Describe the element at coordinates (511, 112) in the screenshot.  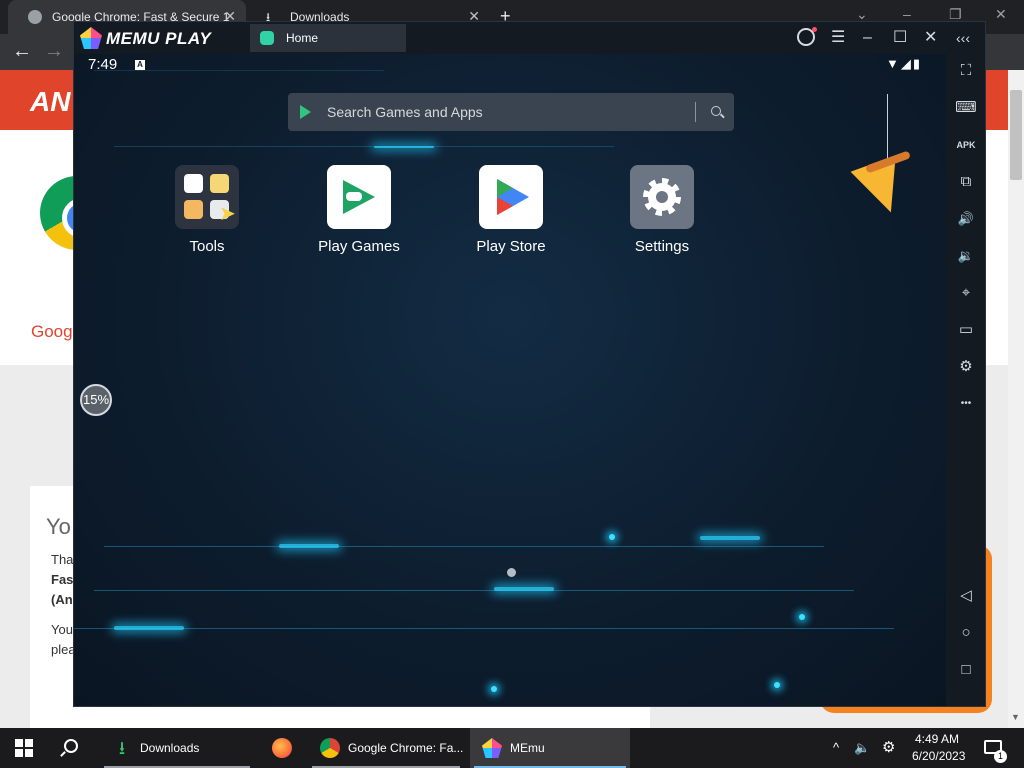
I see `search-bar: Search Games and Apps` at that location.